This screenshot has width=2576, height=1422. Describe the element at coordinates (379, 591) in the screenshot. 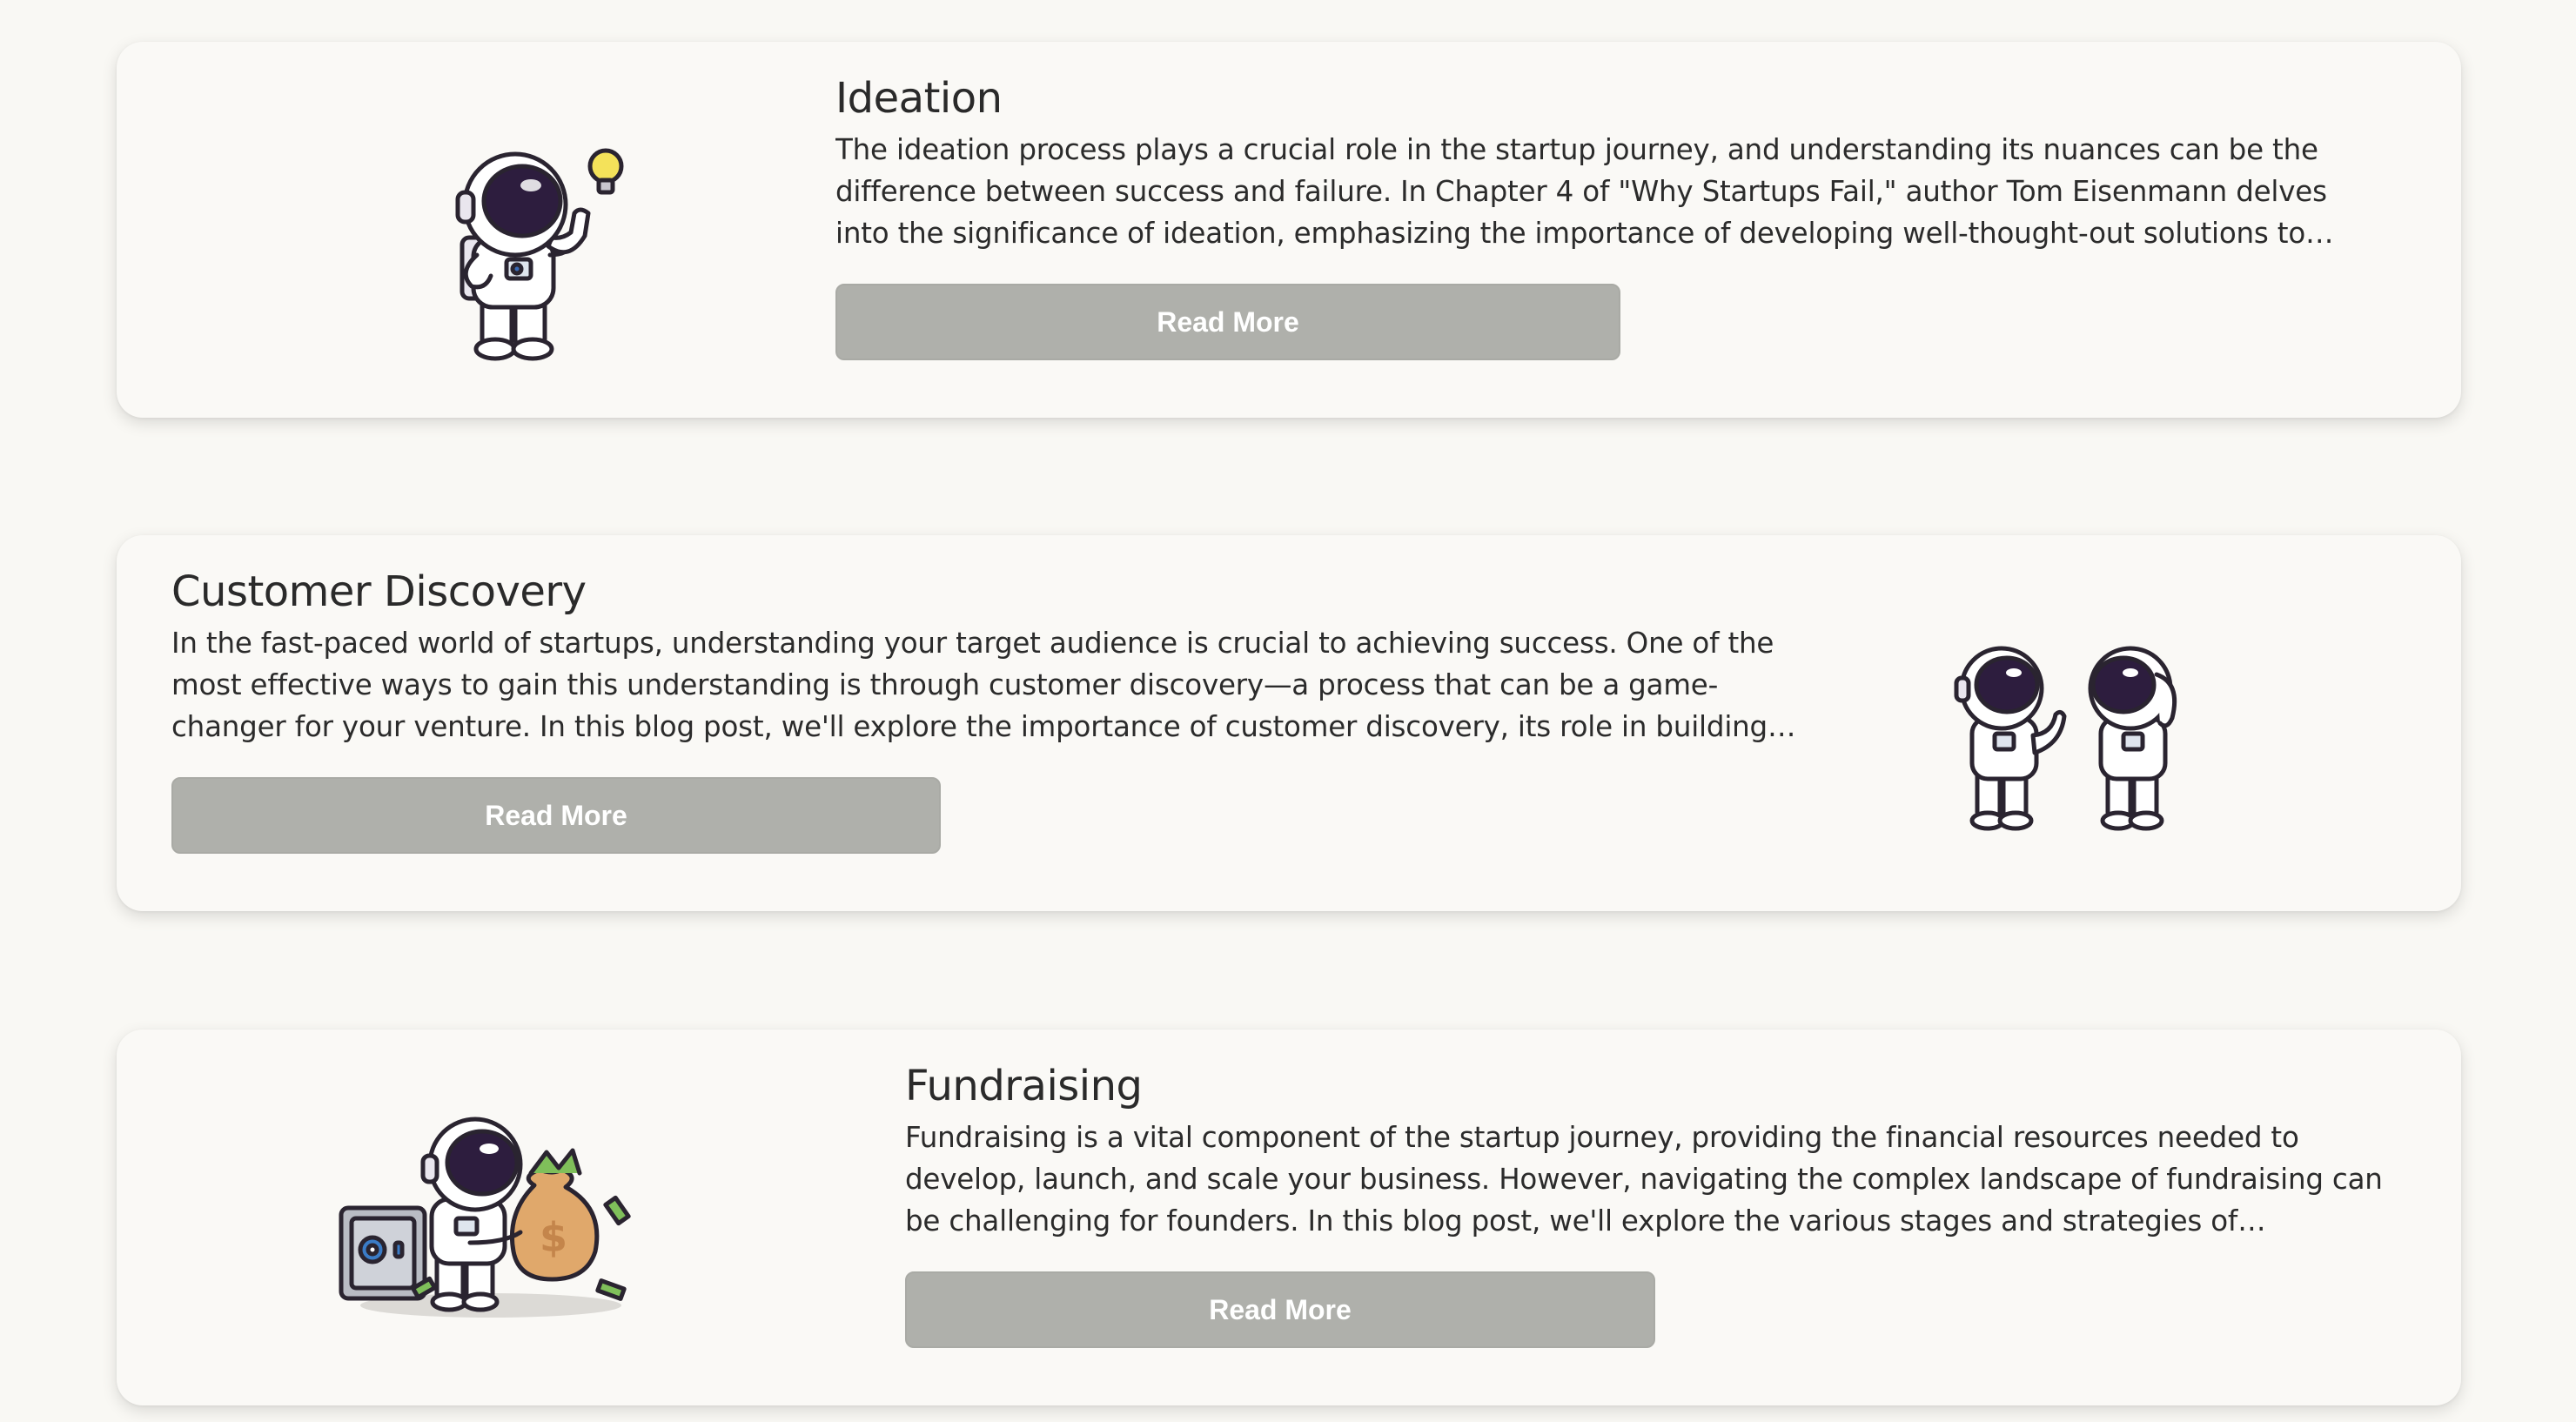

I see `post-title: Customer Discovery` at that location.